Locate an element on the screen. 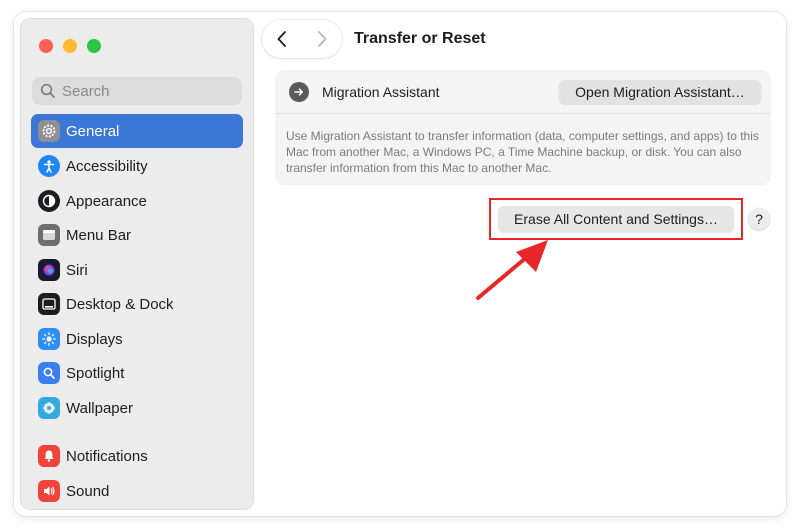 The height and width of the screenshot is (530, 800). sidebar-item-displays: Displays is located at coordinates (137, 339).